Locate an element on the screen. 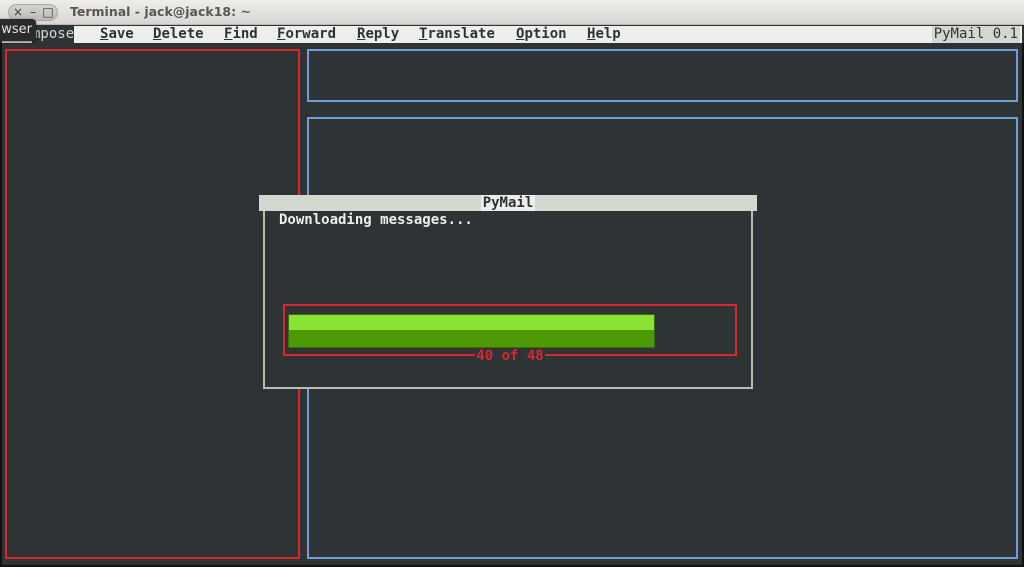 The width and height of the screenshot is (1024, 567). menu-help: Help is located at coordinates (604, 34).